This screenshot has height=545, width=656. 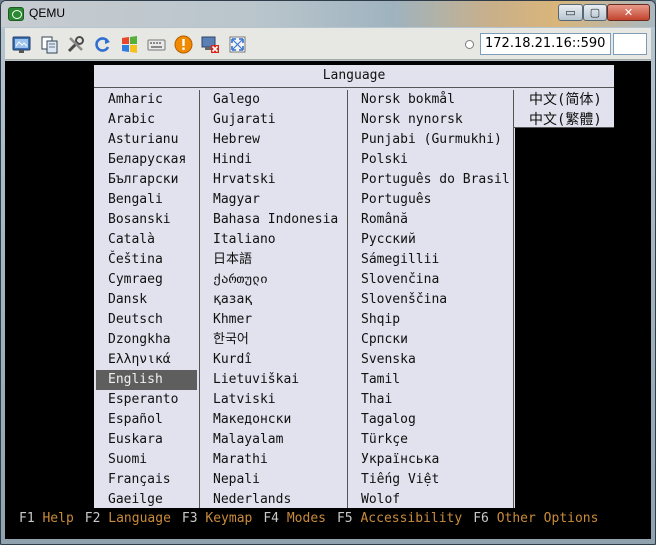 What do you see at coordinates (16, 14) in the screenshot?
I see `qemu-app-icon` at bounding box center [16, 14].